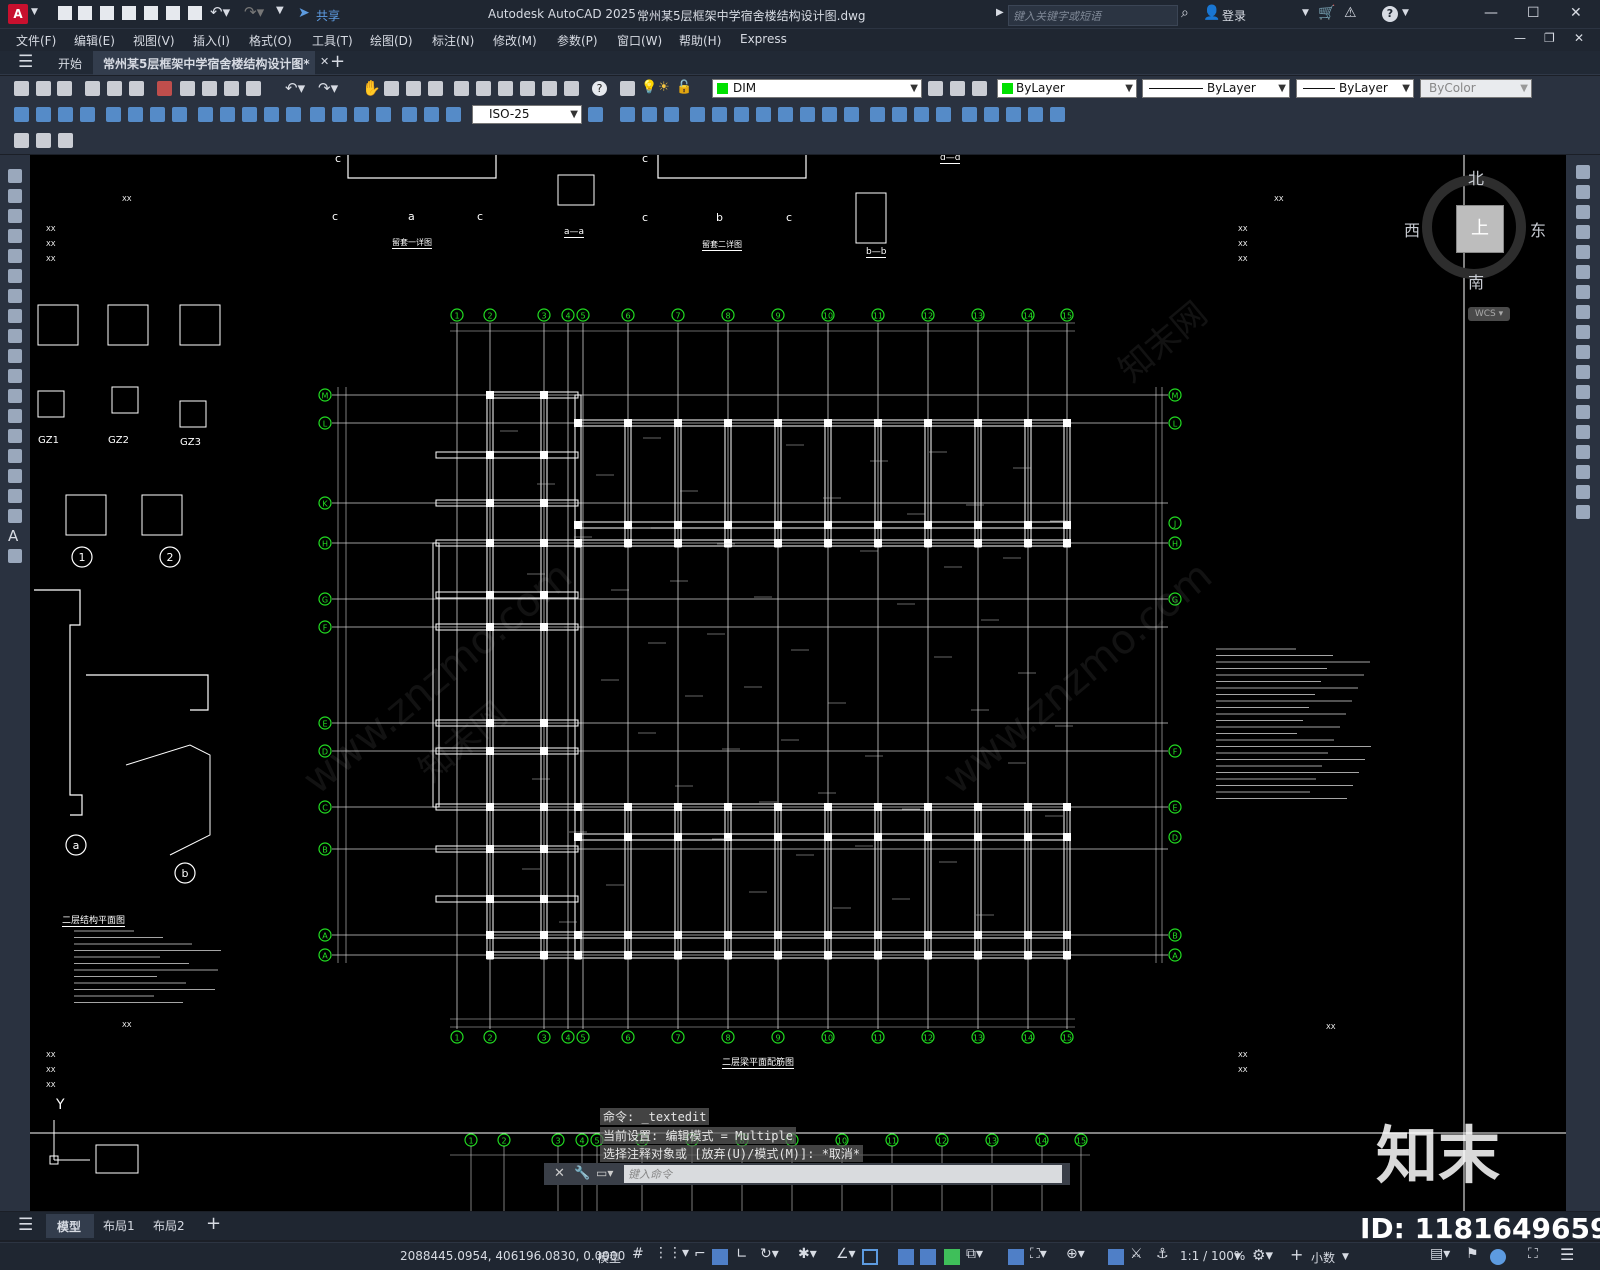 This screenshot has width=1600, height=1270. Describe the element at coordinates (1583, 312) in the screenshot. I see `scale-icon` at that location.